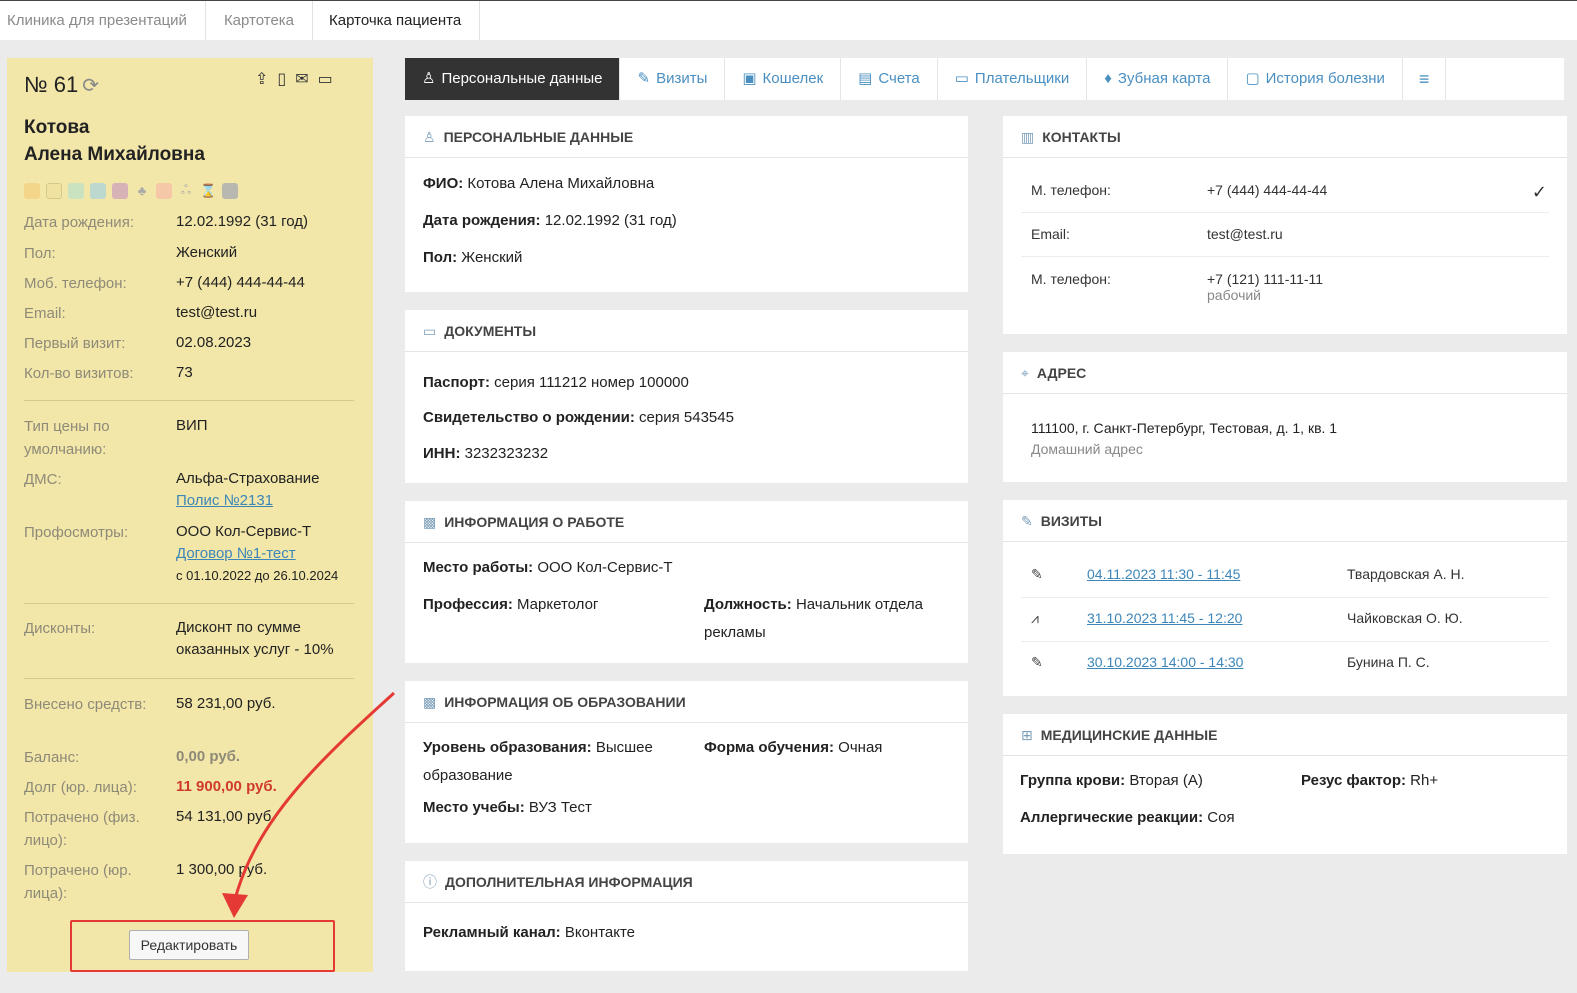 This screenshot has width=1577, height=993. Describe the element at coordinates (430, 331) in the screenshot. I see `id-card-icon: ▭` at that location.